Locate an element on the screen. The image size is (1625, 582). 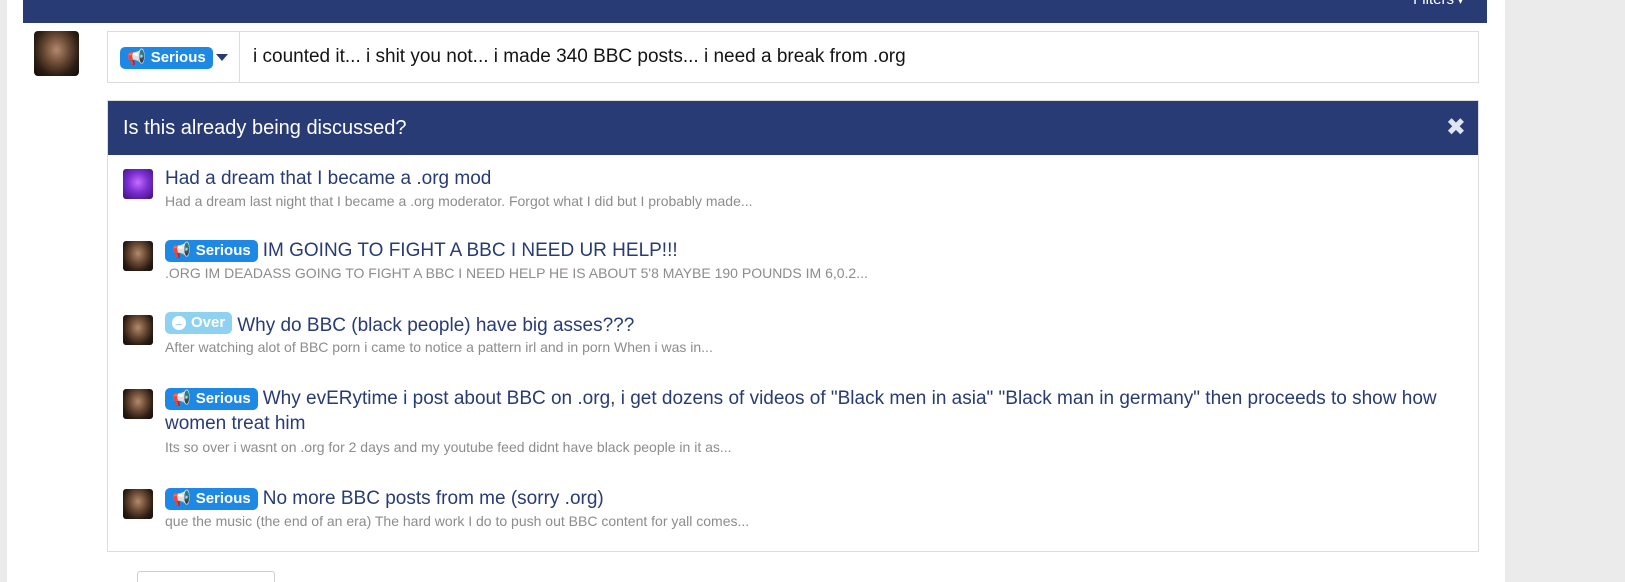
chevron-down-icon: ▾ is located at coordinates (1460, 3).